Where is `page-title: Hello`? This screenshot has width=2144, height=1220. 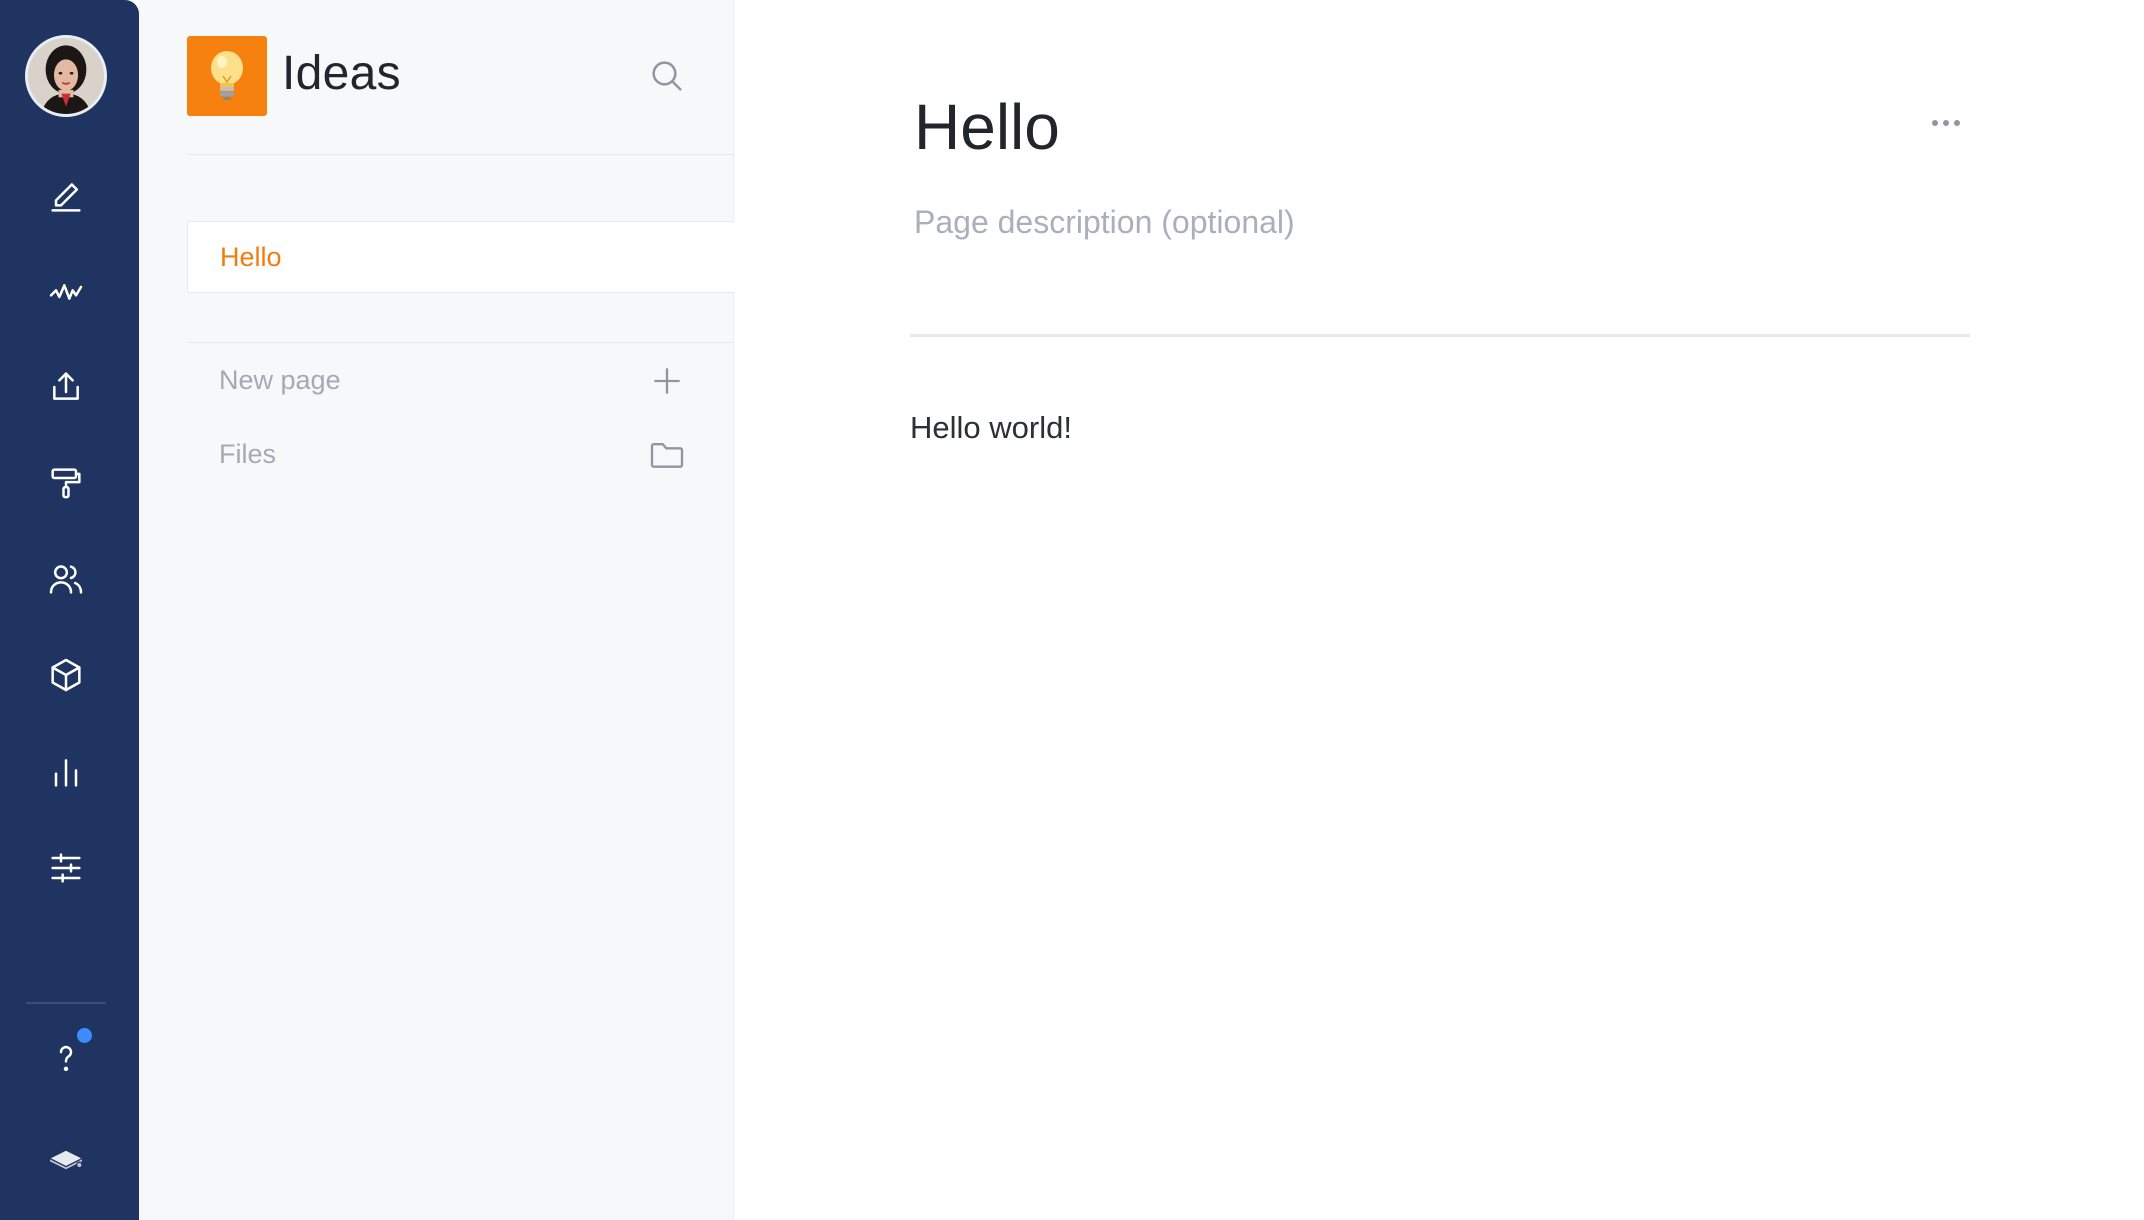
page-title: Hello is located at coordinates (987, 127).